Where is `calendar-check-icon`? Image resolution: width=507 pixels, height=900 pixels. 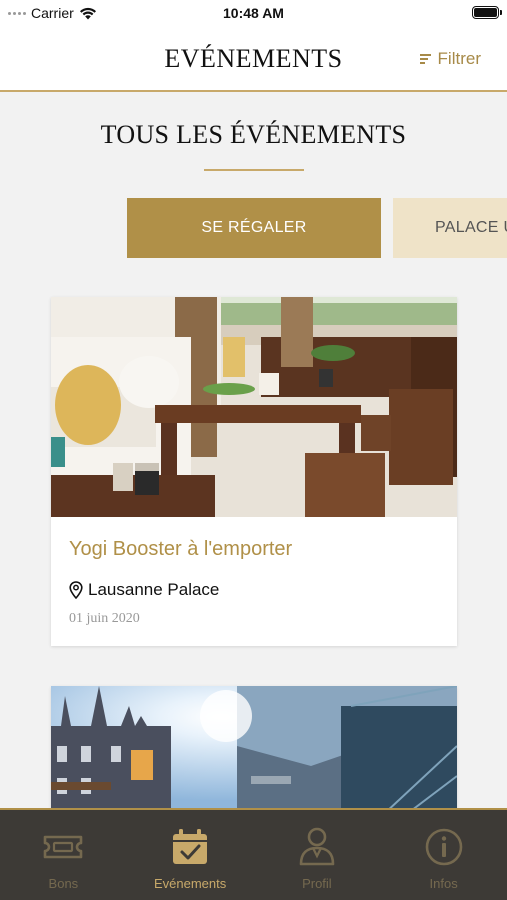
calendar-check-icon is located at coordinates (190, 846).